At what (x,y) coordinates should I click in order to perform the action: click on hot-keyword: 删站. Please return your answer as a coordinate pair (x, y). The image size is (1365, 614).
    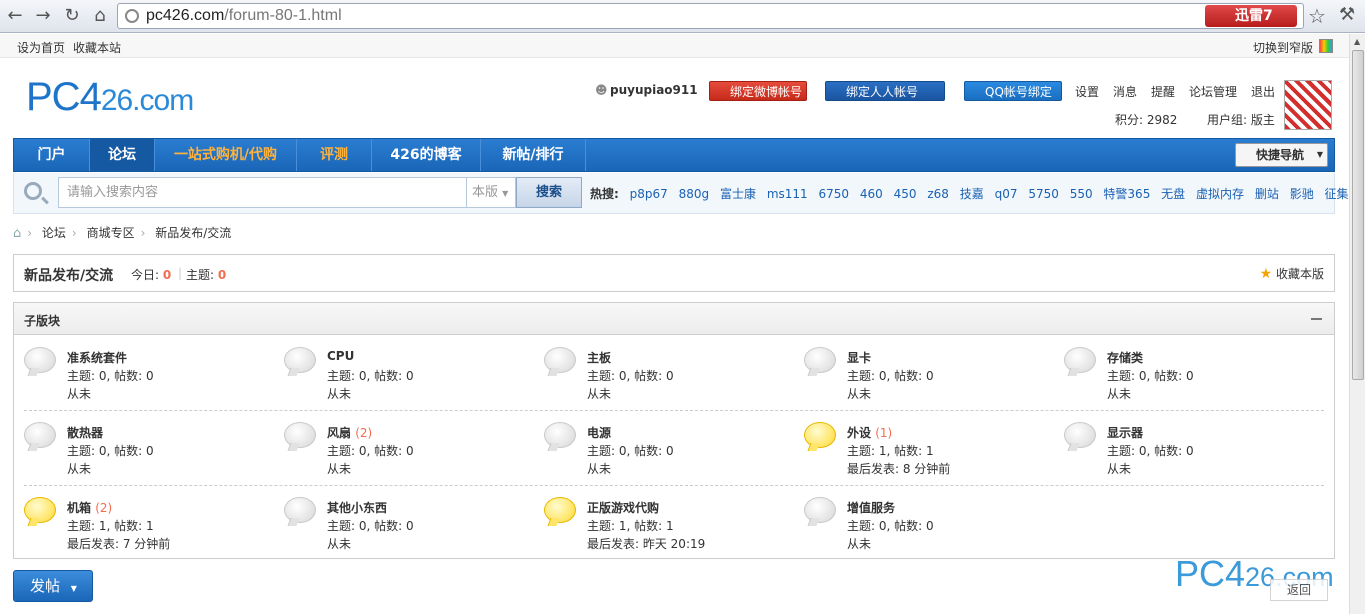
    Looking at the image, I should click on (1267, 194).